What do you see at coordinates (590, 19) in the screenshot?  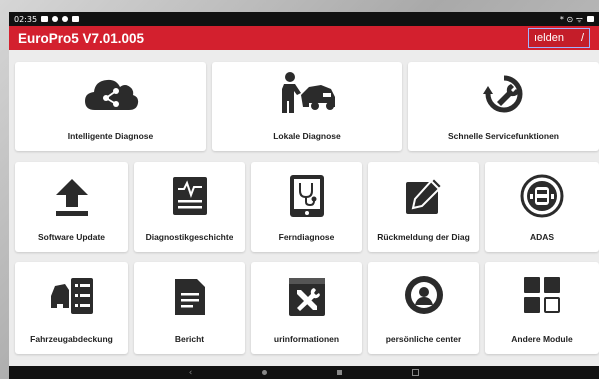 I see `battery-icon` at bounding box center [590, 19].